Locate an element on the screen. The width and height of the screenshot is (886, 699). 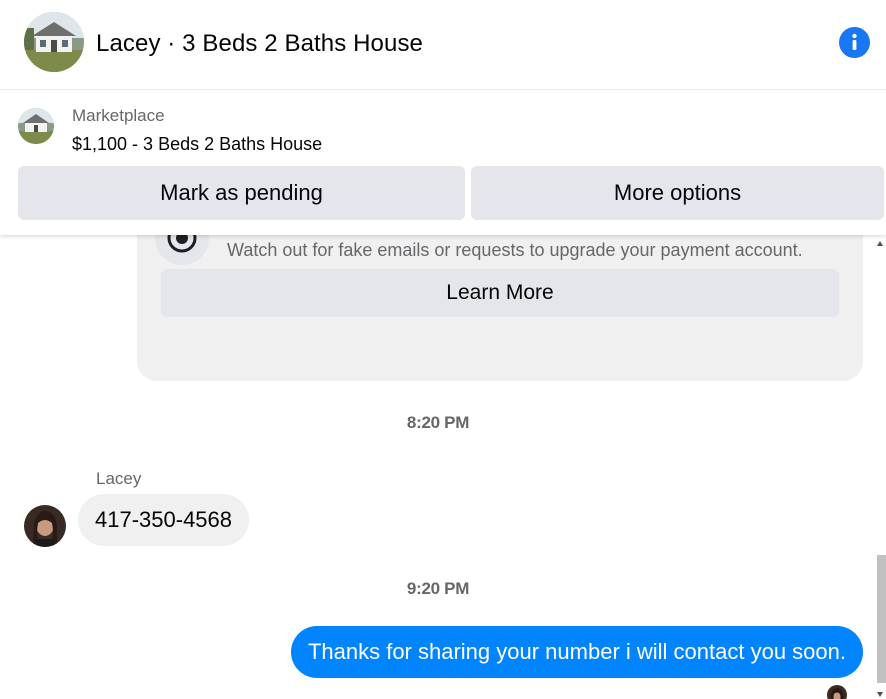
message-timestamp: 9:20 PM is located at coordinates (438, 588).